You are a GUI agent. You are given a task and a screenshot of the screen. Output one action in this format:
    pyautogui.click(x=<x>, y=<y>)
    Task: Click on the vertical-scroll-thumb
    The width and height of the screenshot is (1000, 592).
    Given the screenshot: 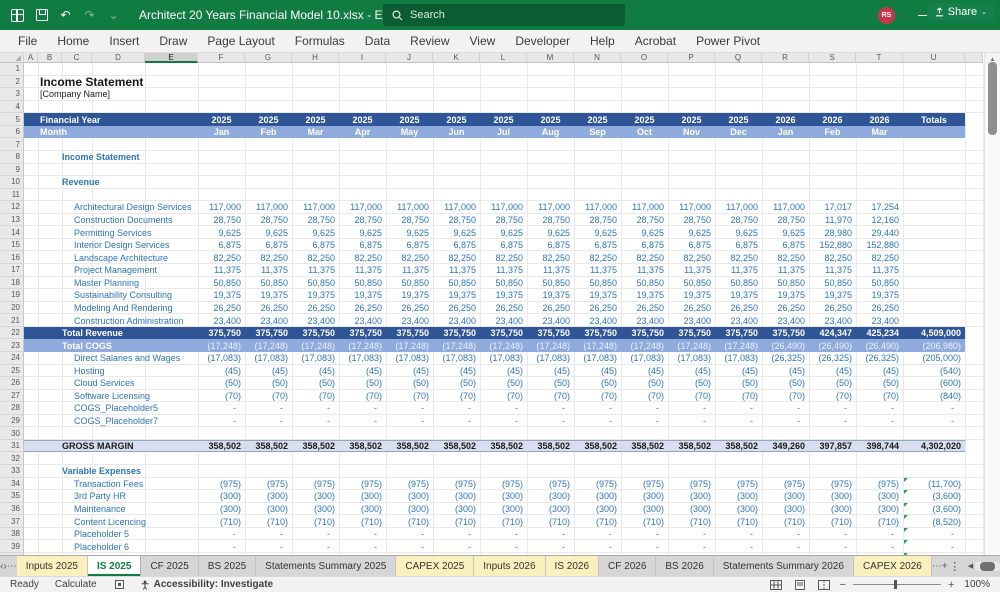 What is the action you would take?
    pyautogui.click(x=992, y=98)
    